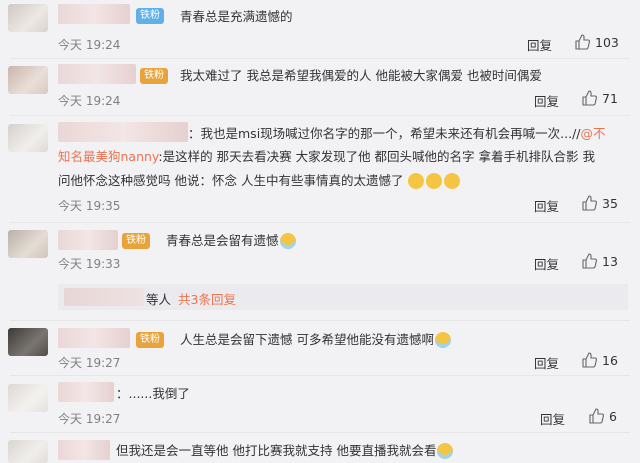  What do you see at coordinates (159, 299) in the screenshot?
I see `sub-reply-prefix: 等人` at bounding box center [159, 299].